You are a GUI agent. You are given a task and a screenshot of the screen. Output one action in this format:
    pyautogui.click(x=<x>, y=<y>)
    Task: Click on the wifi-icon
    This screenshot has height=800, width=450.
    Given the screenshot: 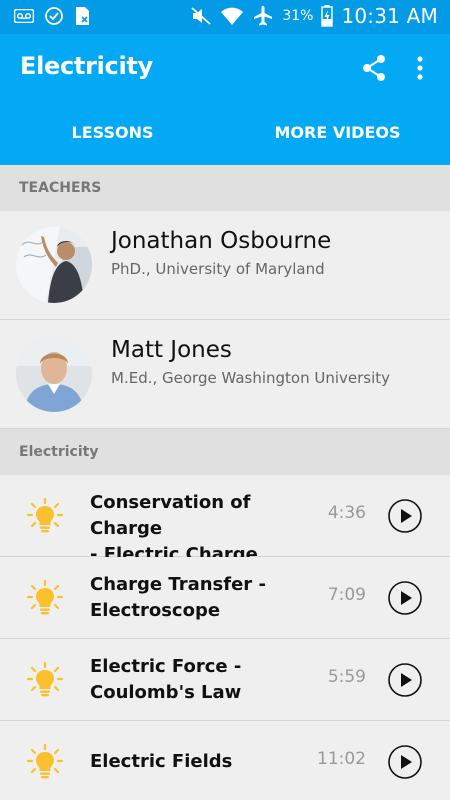 What is the action you would take?
    pyautogui.click(x=232, y=16)
    